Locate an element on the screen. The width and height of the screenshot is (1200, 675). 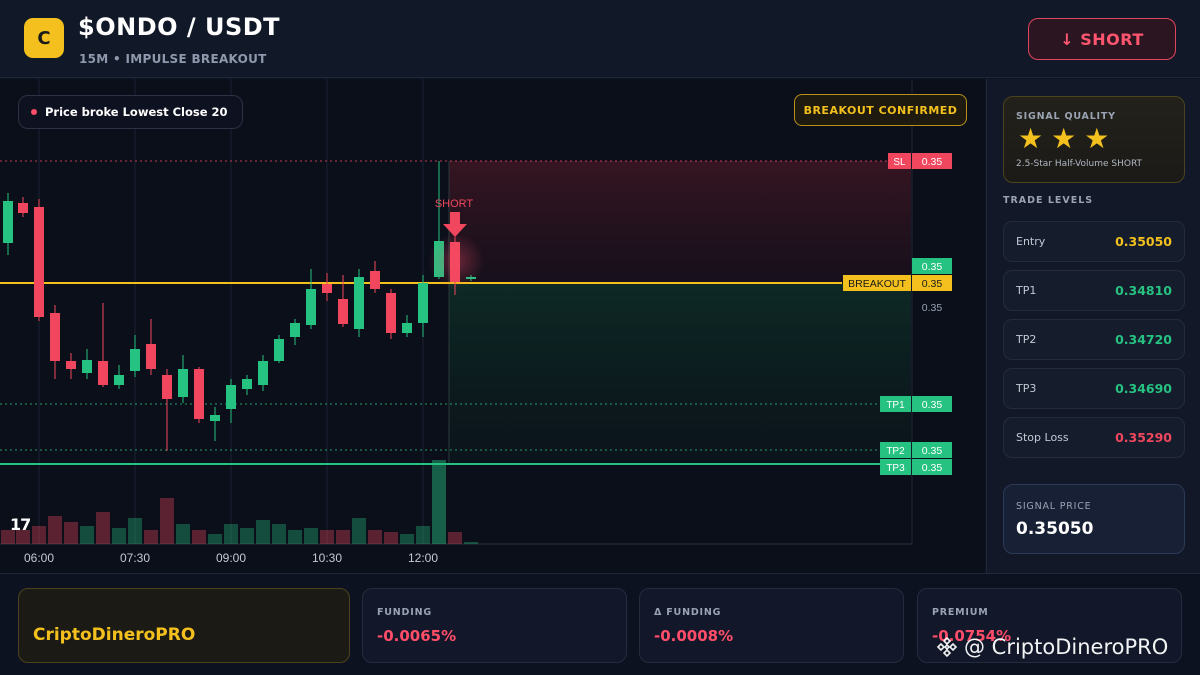
signal-price-card: SIGNAL PRICE 0.35050 is located at coordinates (1094, 519).